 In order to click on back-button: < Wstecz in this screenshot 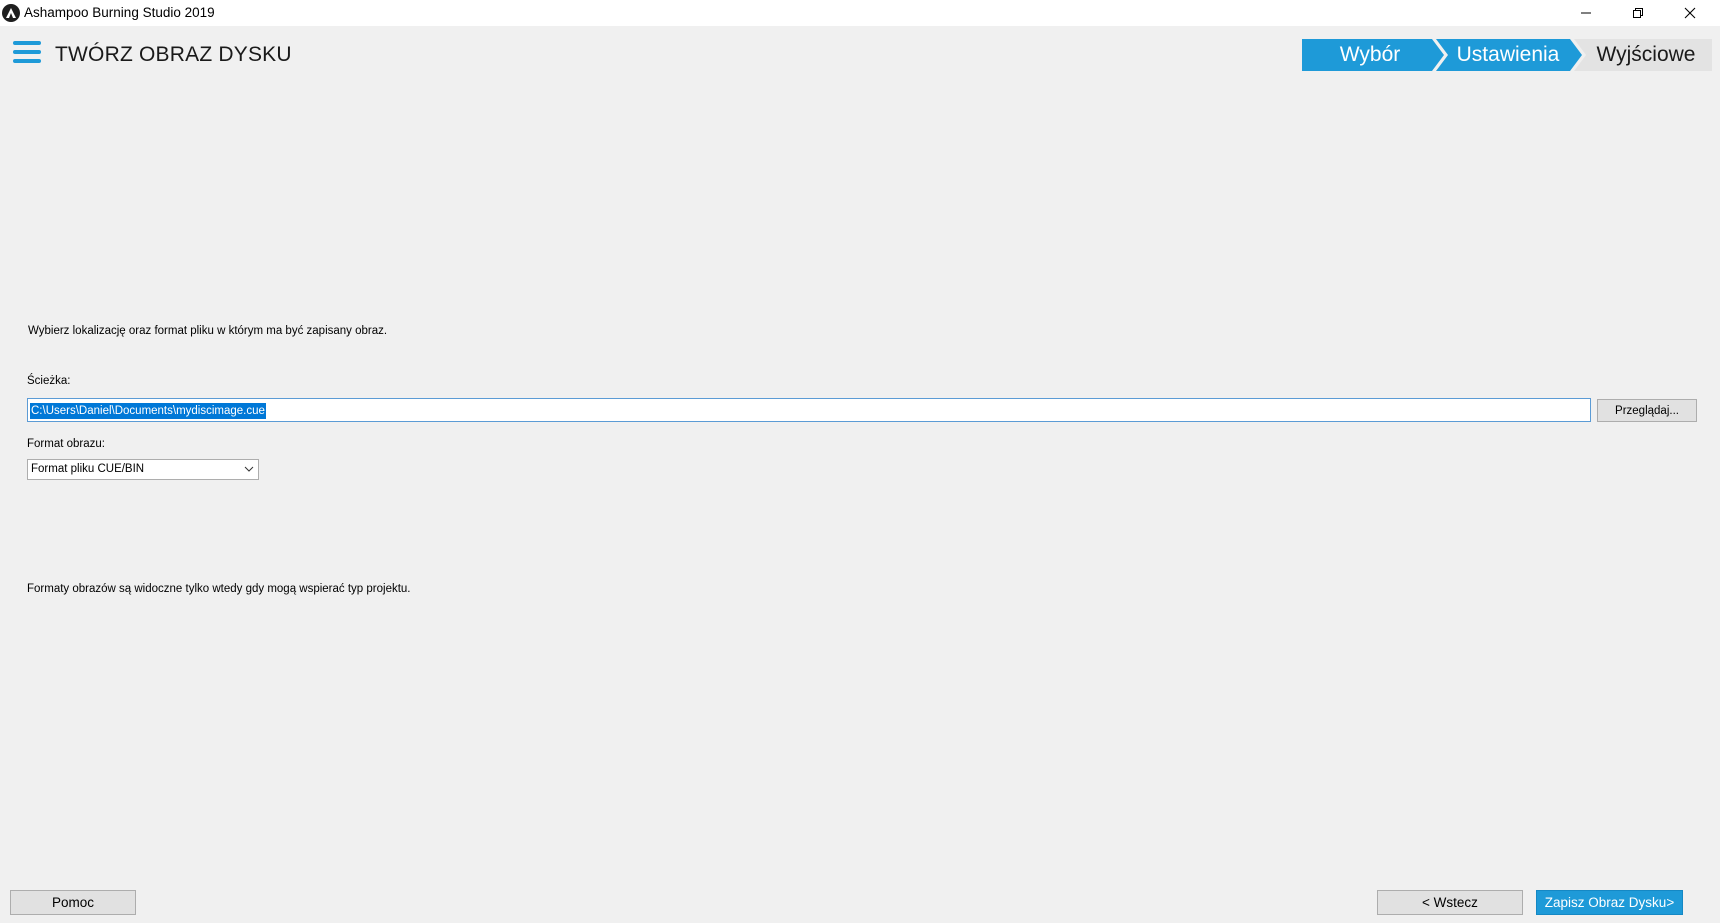, I will do `click(1450, 902)`.